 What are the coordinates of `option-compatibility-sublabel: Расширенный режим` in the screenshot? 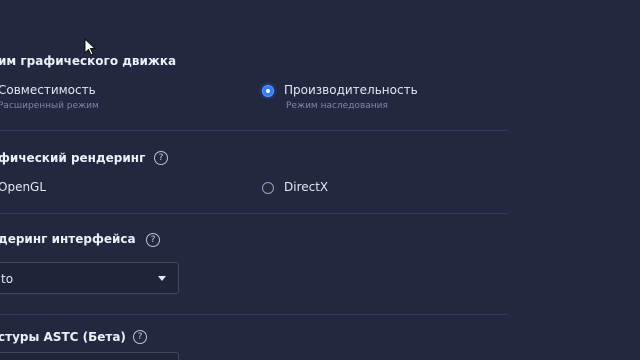 It's located at (49, 106).